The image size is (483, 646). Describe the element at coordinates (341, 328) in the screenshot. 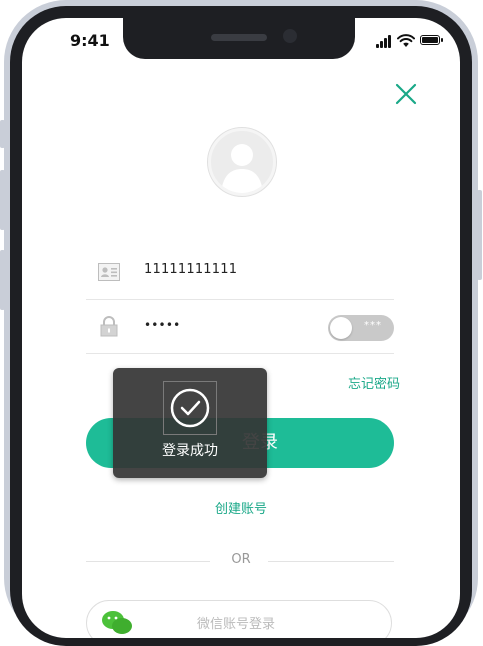

I see `toggle-knob` at that location.